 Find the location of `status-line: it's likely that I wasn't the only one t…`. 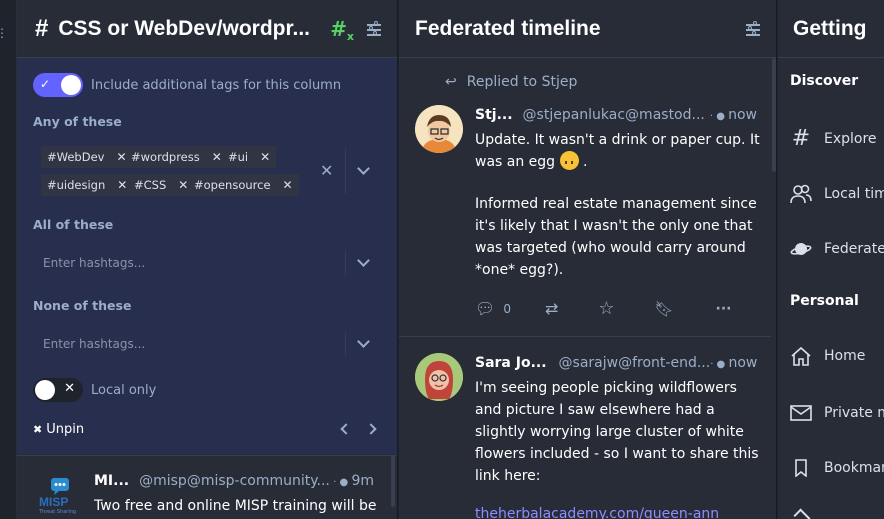

status-line: it's likely that I wasn't the only one t… is located at coordinates (614, 226).